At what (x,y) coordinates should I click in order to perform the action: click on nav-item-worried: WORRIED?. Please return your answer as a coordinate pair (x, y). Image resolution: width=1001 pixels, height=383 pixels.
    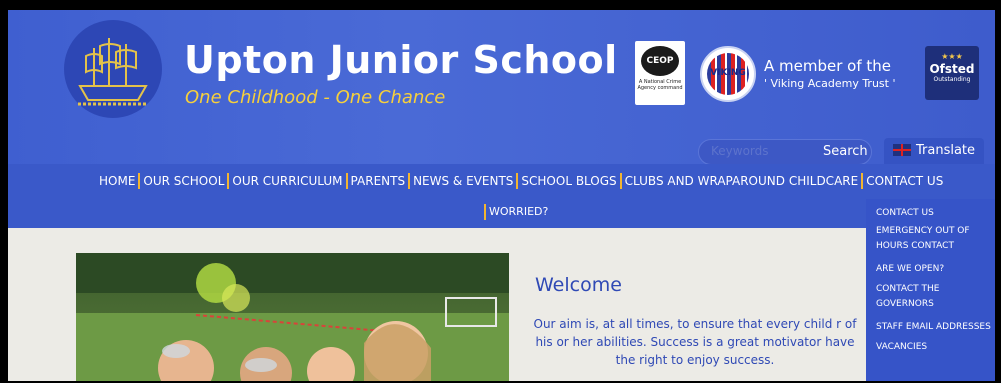
    Looking at the image, I should click on (517, 212).